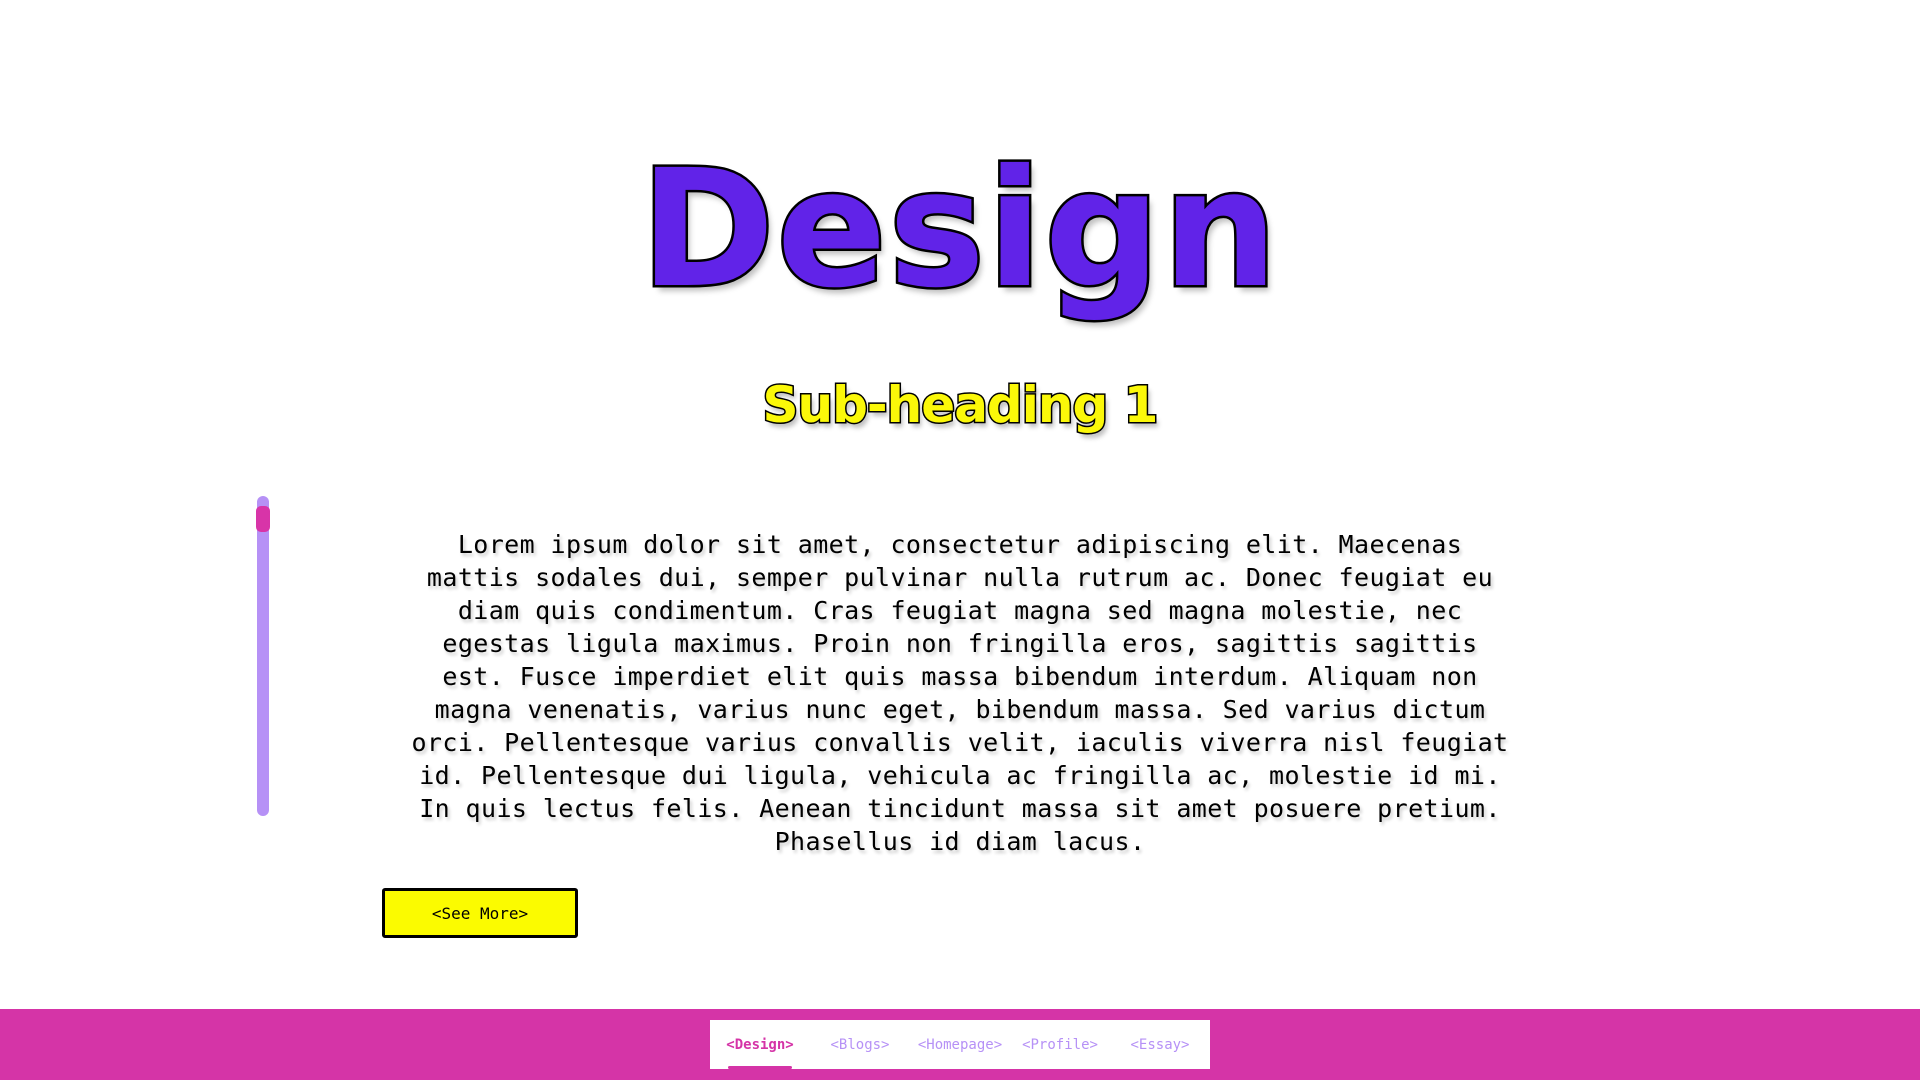 The height and width of the screenshot is (1080, 1920). Describe the element at coordinates (1060, 1044) in the screenshot. I see `nav-item-profile: <Profile>` at that location.